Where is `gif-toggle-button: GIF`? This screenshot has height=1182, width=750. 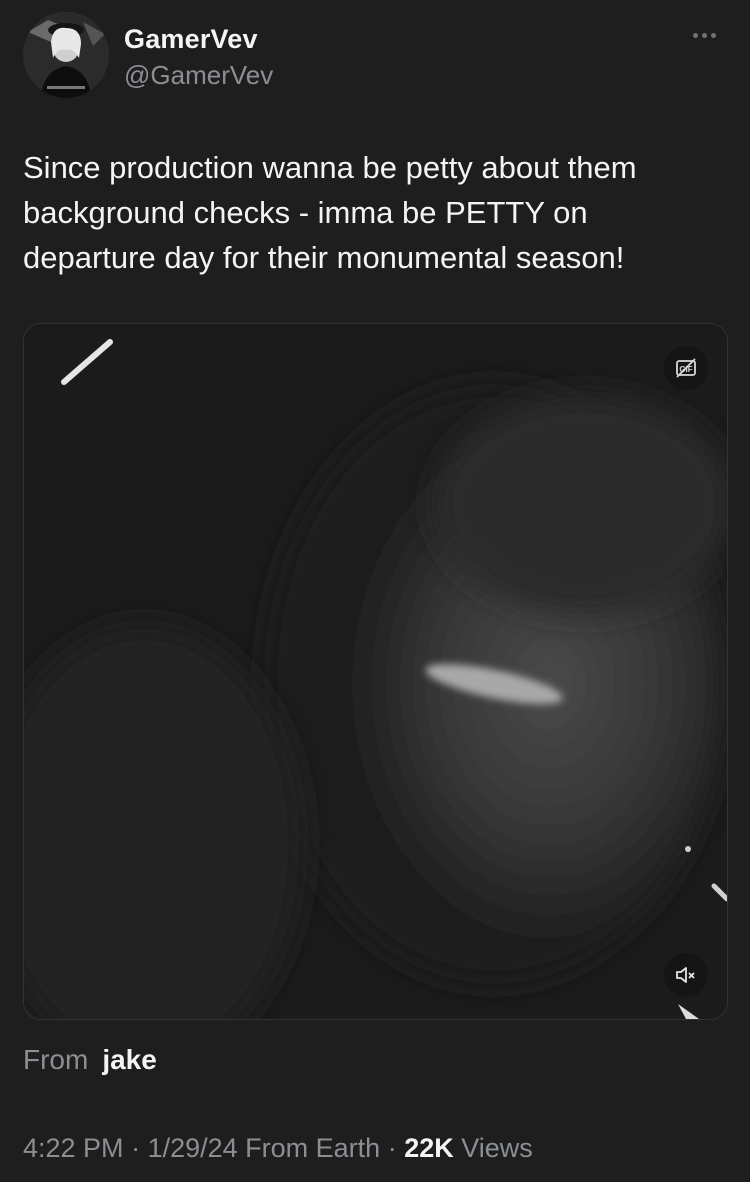
gif-toggle-button: GIF is located at coordinates (686, 368).